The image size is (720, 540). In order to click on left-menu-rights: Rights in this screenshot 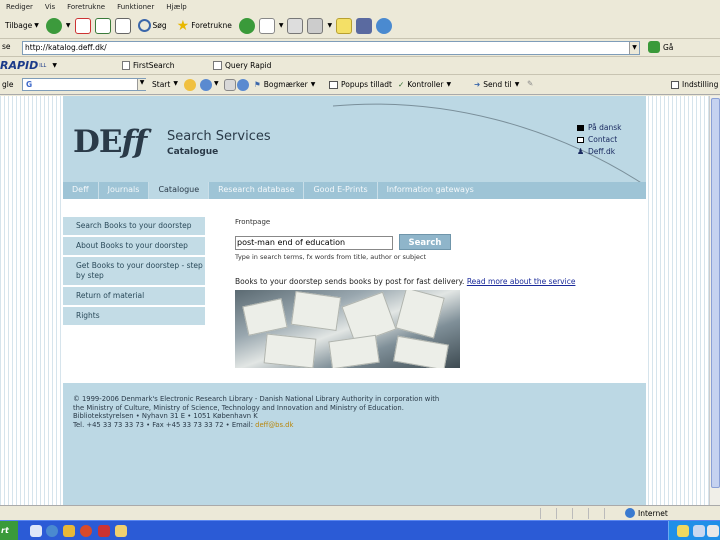, I will do `click(134, 316)`.